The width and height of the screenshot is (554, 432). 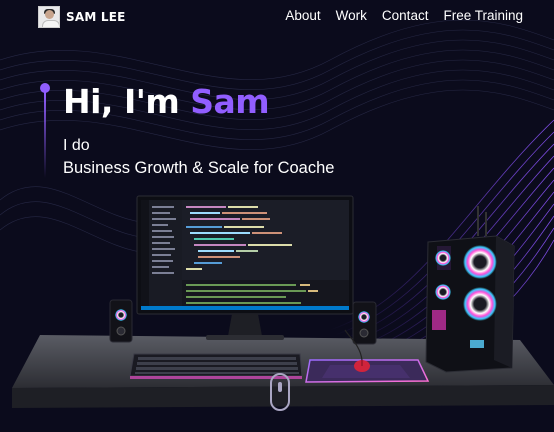 What do you see at coordinates (76, 145) in the screenshot?
I see `hero-subtitle-line1: I do` at bounding box center [76, 145].